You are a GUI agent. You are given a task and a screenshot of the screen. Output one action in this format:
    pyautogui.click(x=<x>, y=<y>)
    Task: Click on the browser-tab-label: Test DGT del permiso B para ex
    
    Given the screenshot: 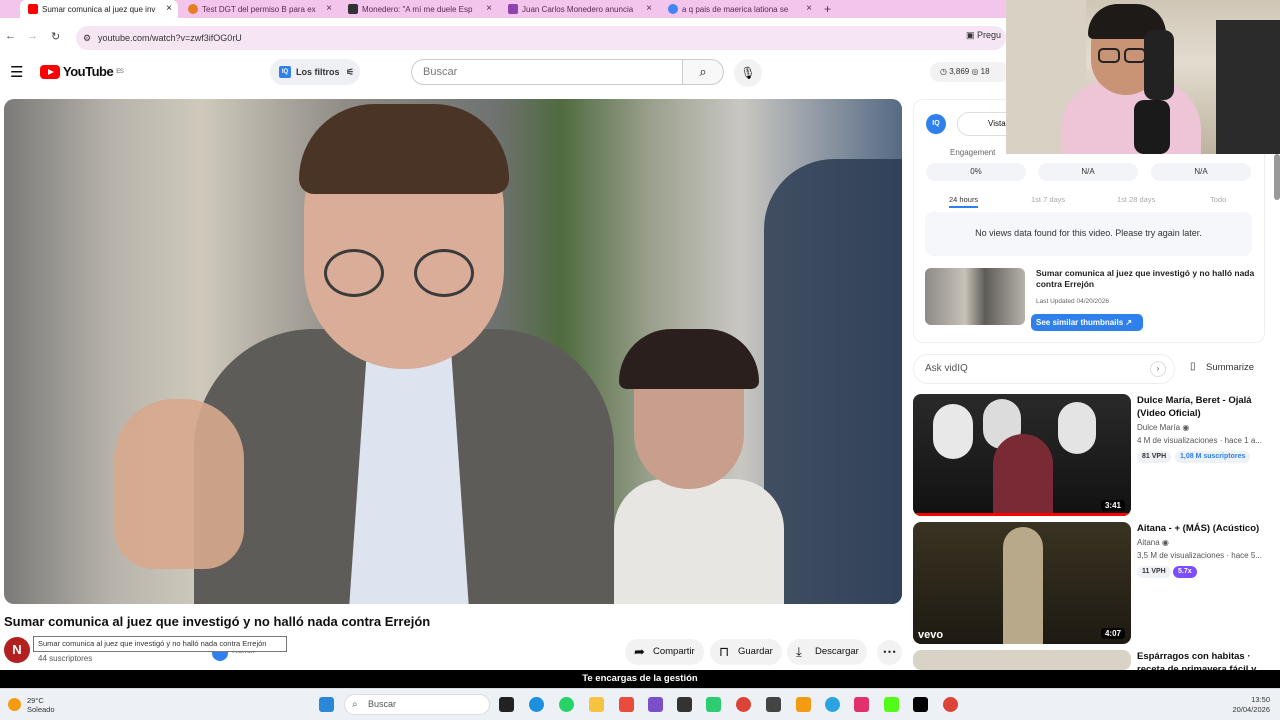 What is the action you would take?
    pyautogui.click(x=259, y=9)
    